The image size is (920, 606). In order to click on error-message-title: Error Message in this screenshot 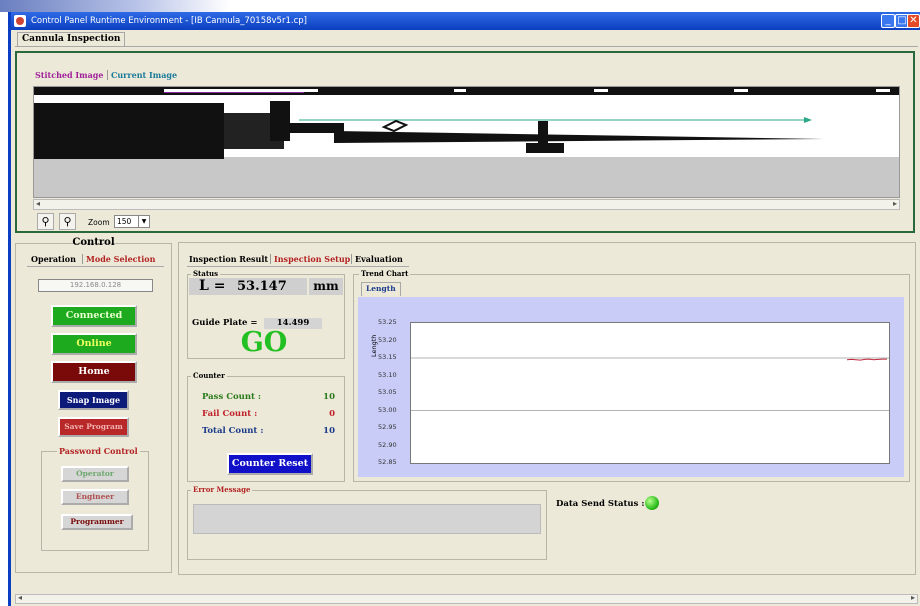, I will do `click(222, 489)`.